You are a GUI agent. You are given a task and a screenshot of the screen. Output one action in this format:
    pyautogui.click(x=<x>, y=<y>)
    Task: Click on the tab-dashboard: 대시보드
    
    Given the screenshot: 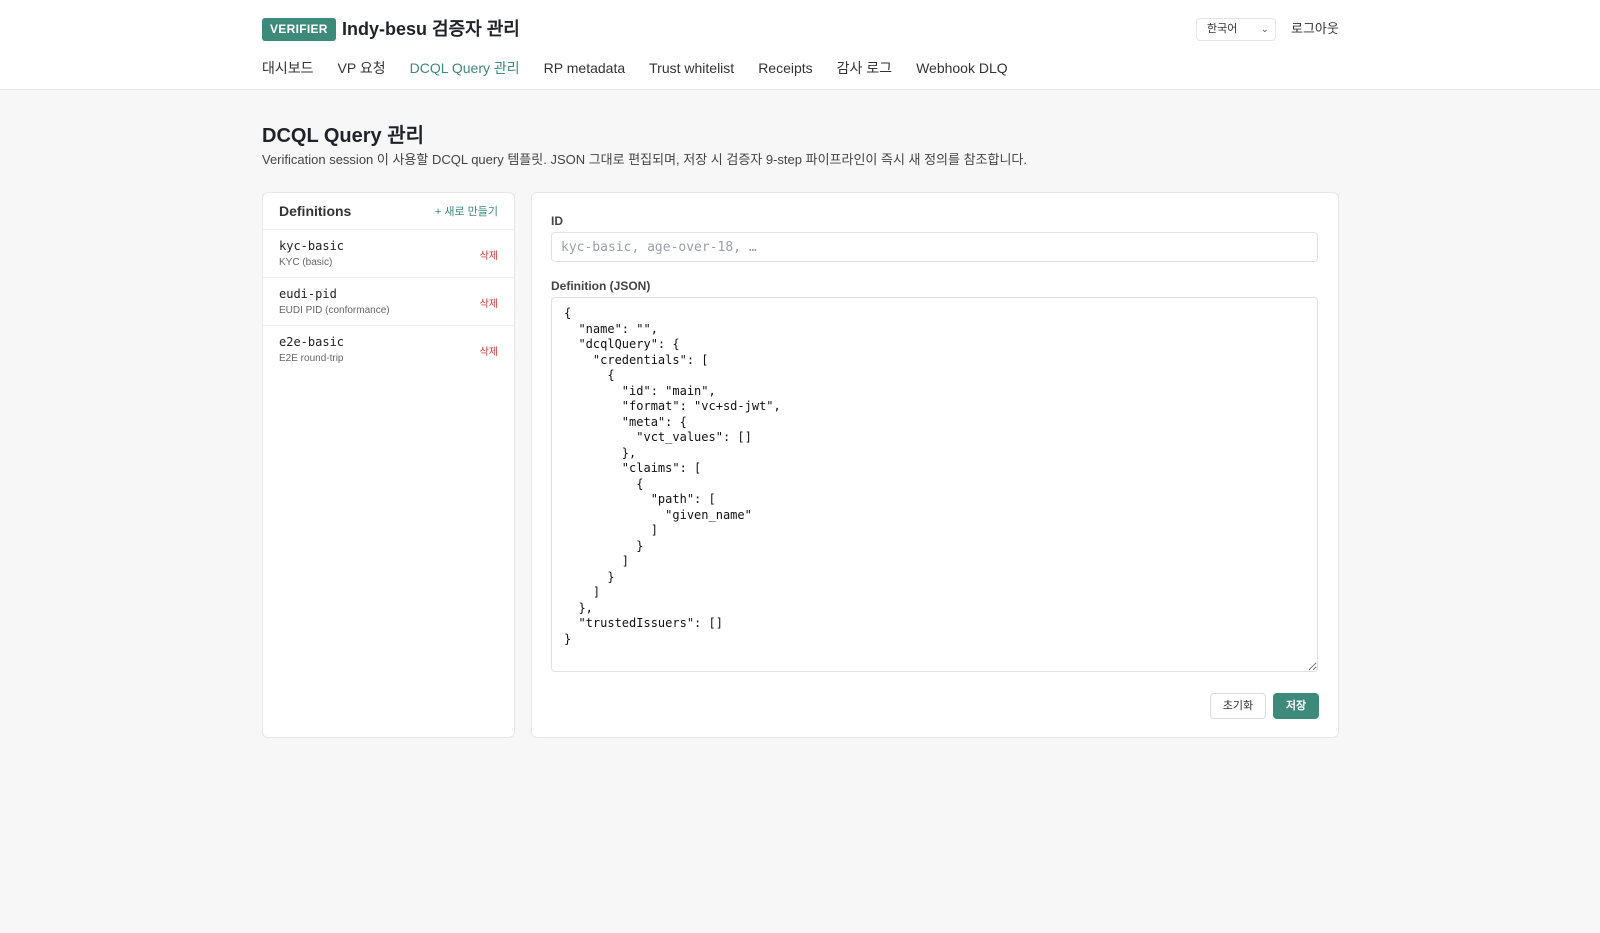 What is the action you would take?
    pyautogui.click(x=288, y=69)
    